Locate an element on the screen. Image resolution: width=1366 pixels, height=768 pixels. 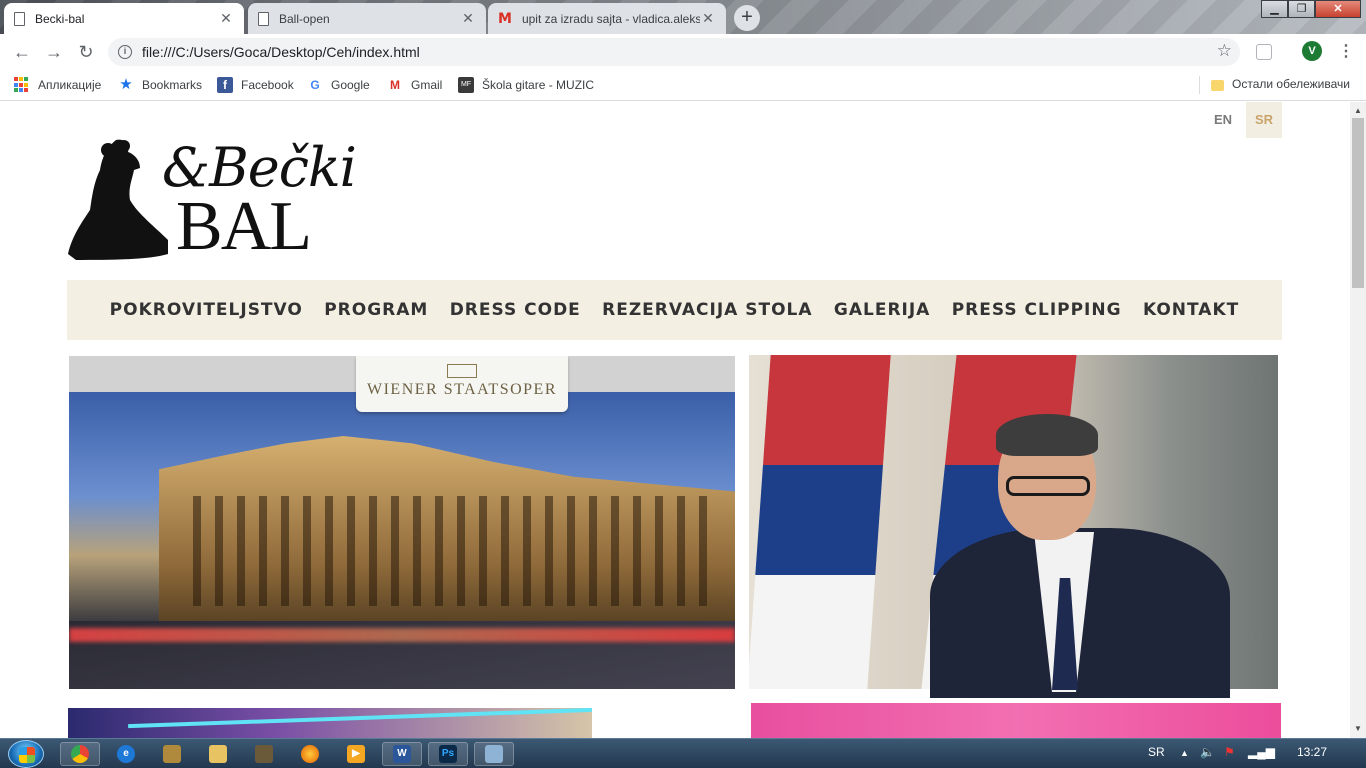
window-icon is located at coordinates (494, 754).